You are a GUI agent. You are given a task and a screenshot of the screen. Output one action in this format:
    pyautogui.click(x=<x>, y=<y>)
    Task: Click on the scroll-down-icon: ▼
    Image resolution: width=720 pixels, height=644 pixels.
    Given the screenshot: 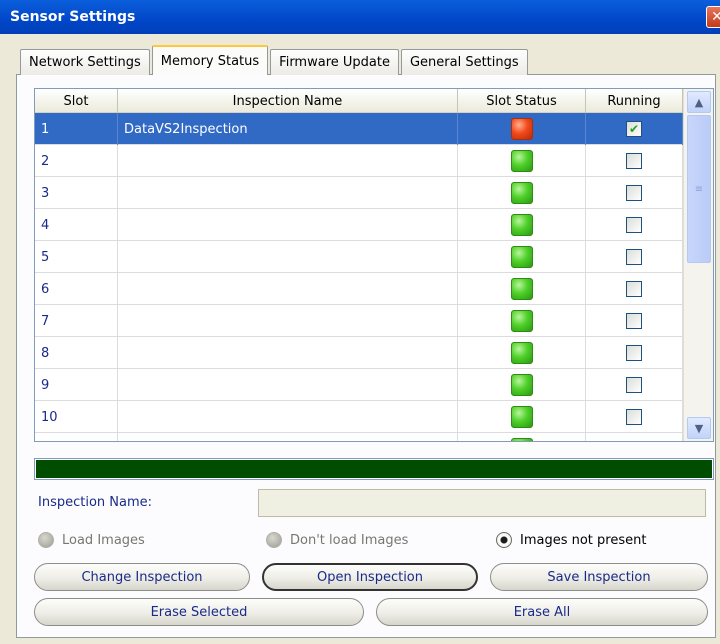 What is the action you would take?
    pyautogui.click(x=699, y=428)
    